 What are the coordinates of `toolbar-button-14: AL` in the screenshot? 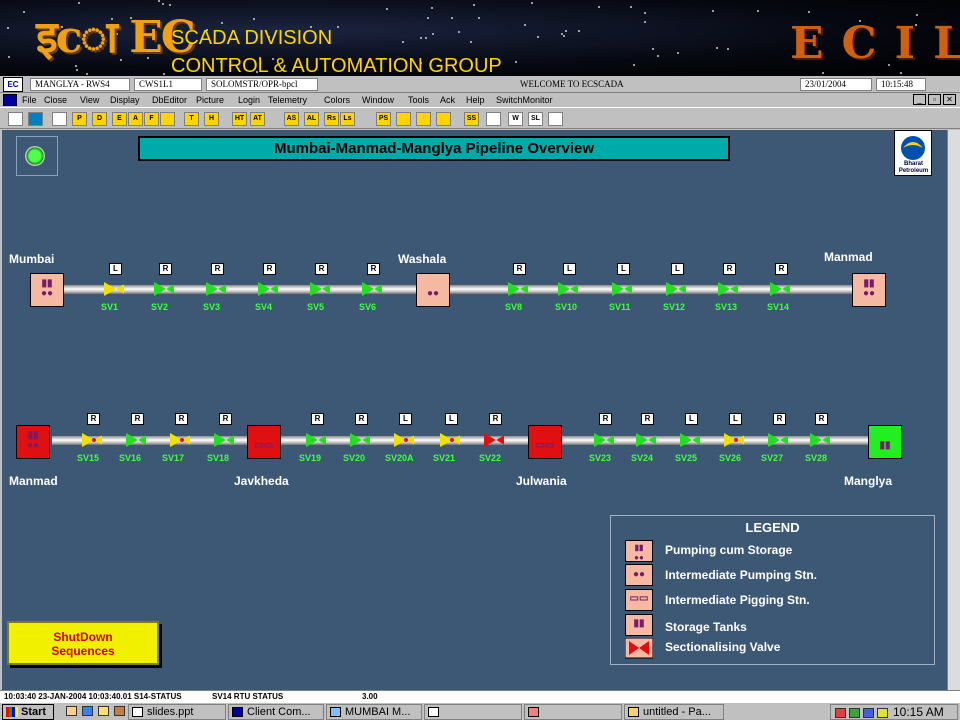 It's located at (311, 119).